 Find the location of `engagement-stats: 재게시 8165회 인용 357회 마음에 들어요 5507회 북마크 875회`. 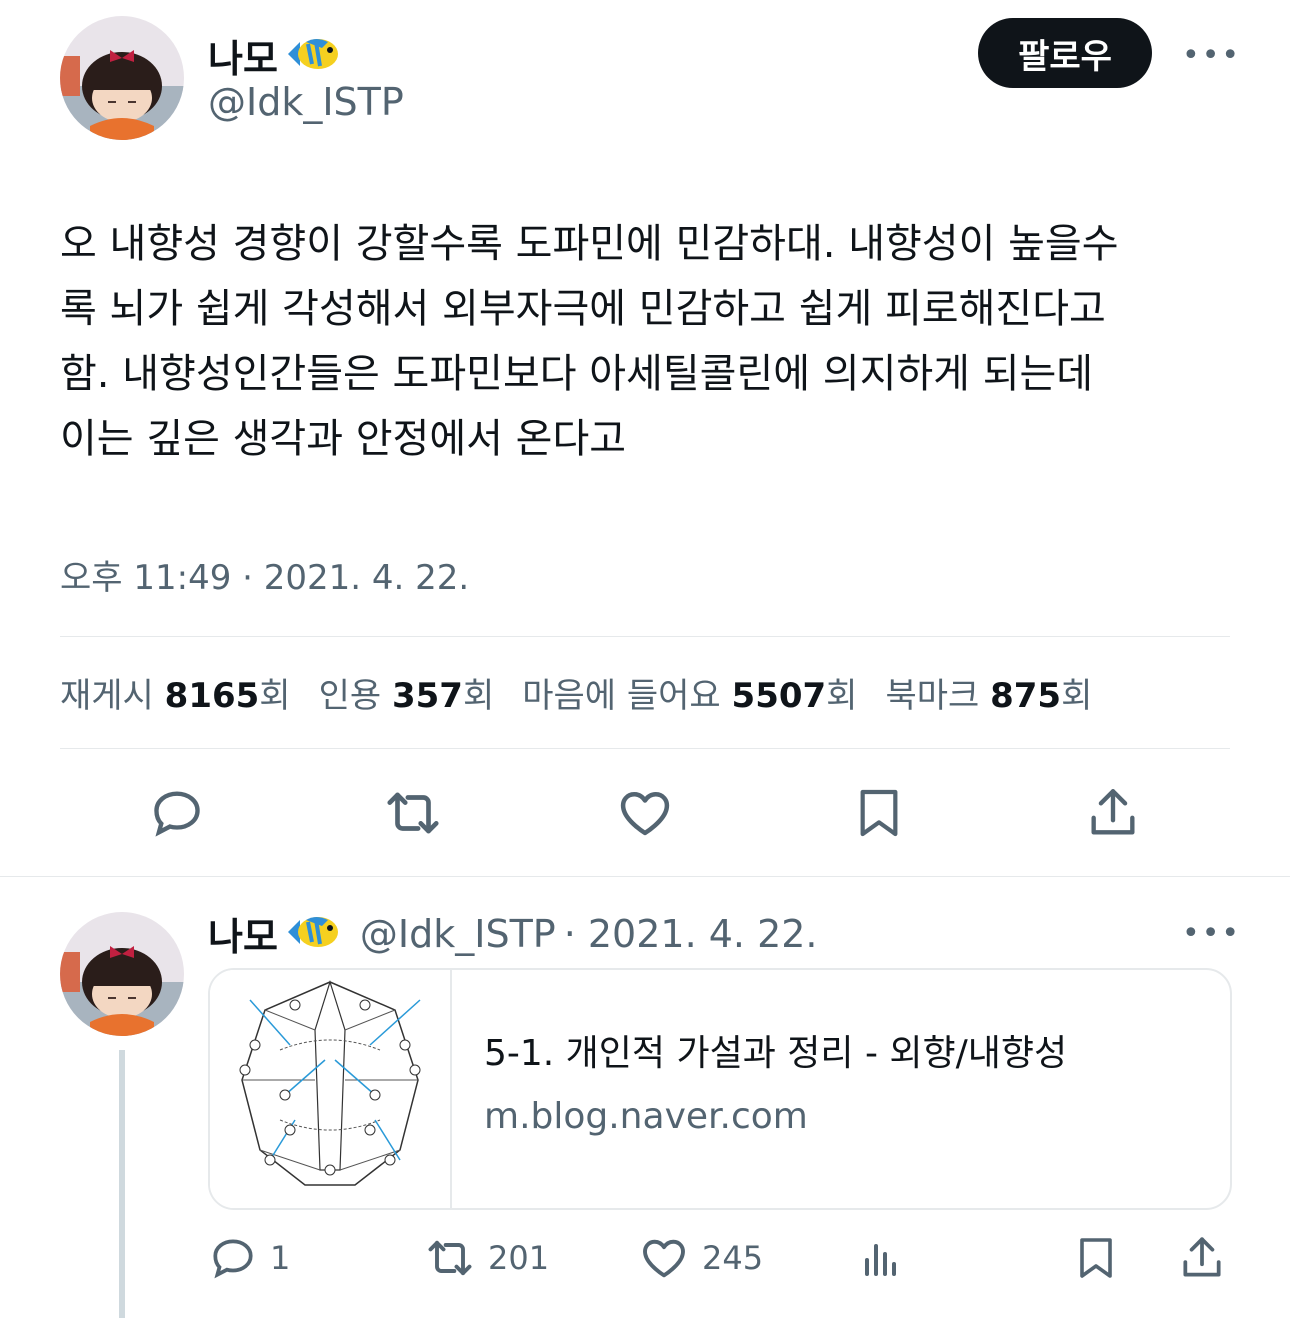

engagement-stats: 재게시 8165회 인용 357회 마음에 들어요 5507회 북마크 875회 is located at coordinates (576, 692).